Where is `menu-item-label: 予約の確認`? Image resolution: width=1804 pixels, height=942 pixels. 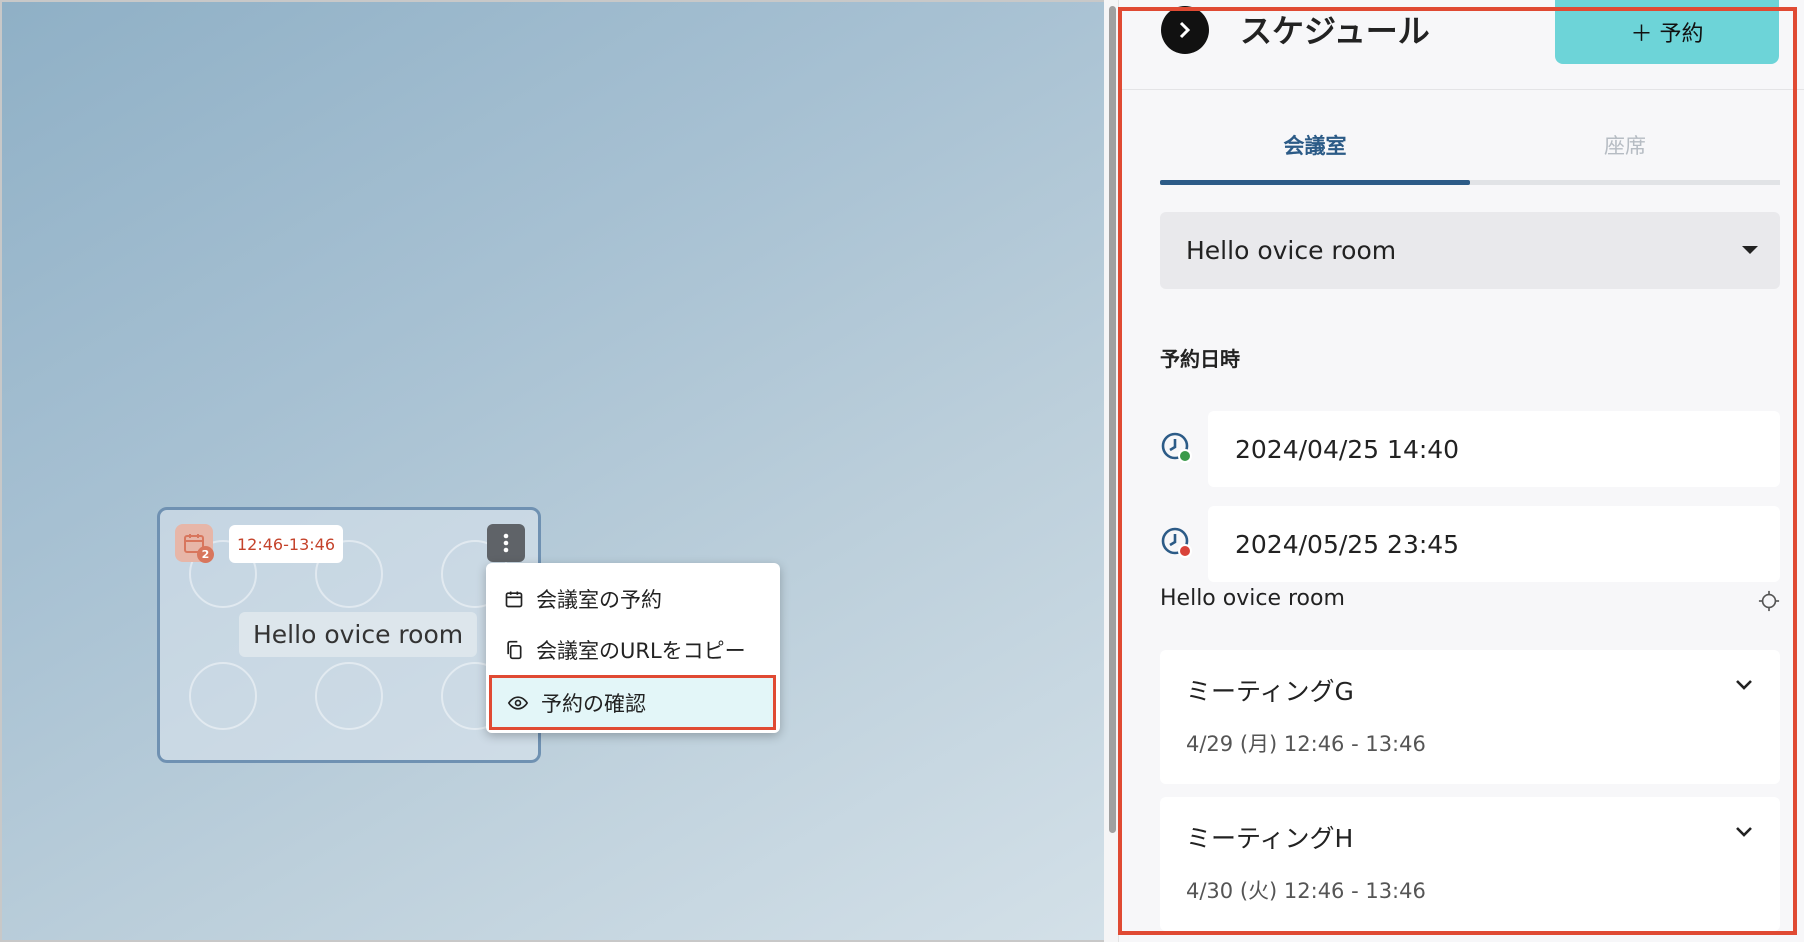
menu-item-label: 予約の確認 is located at coordinates (593, 703).